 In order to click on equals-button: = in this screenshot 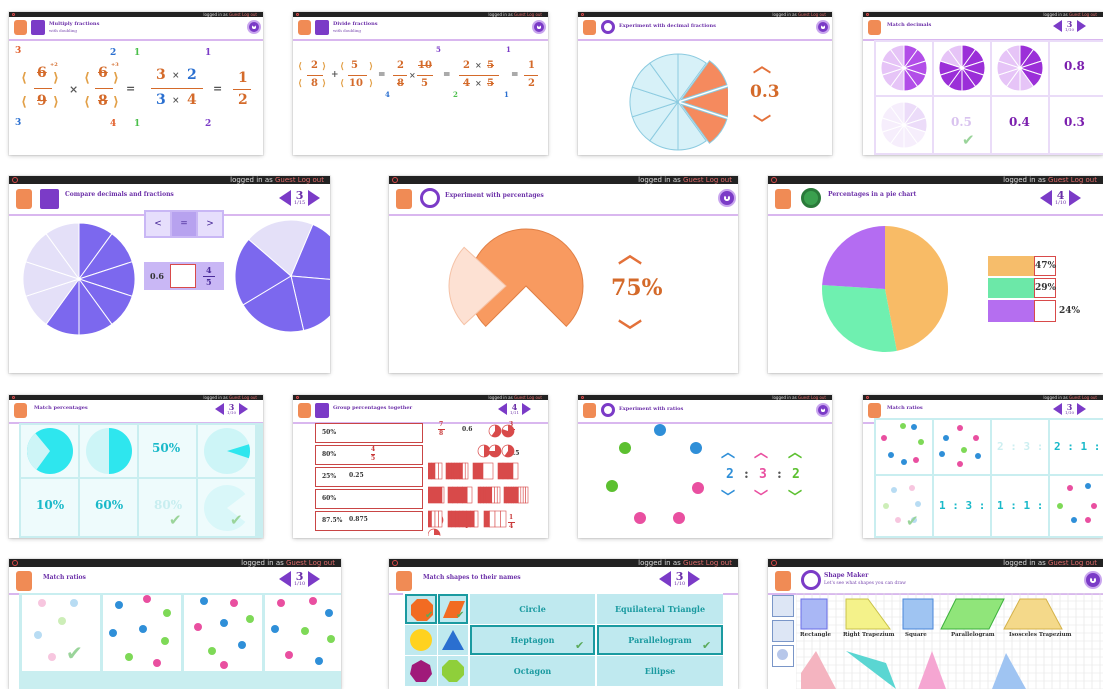, I will do `click(184, 224)`.